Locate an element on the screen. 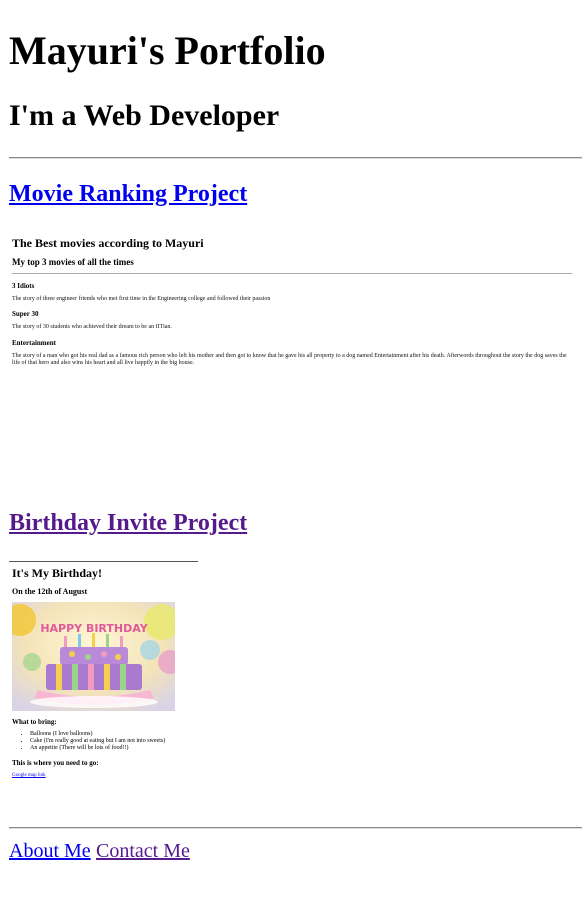 The image size is (582, 905). page-title: Mayuri's Portfolio is located at coordinates (167, 50).